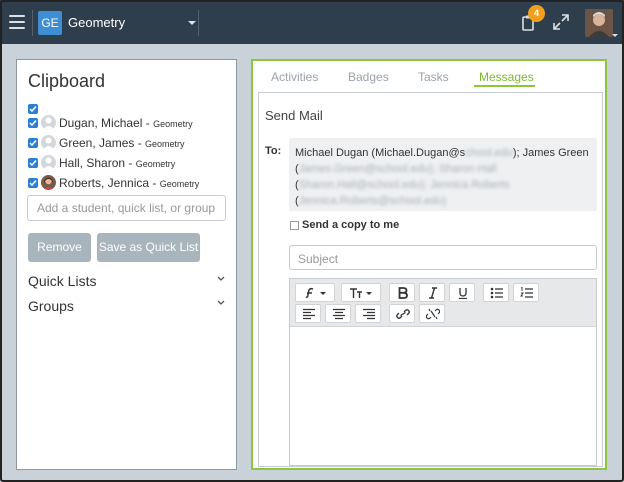 Image resolution: width=624 pixels, height=482 pixels. I want to click on tab-badges: Badges, so click(368, 77).